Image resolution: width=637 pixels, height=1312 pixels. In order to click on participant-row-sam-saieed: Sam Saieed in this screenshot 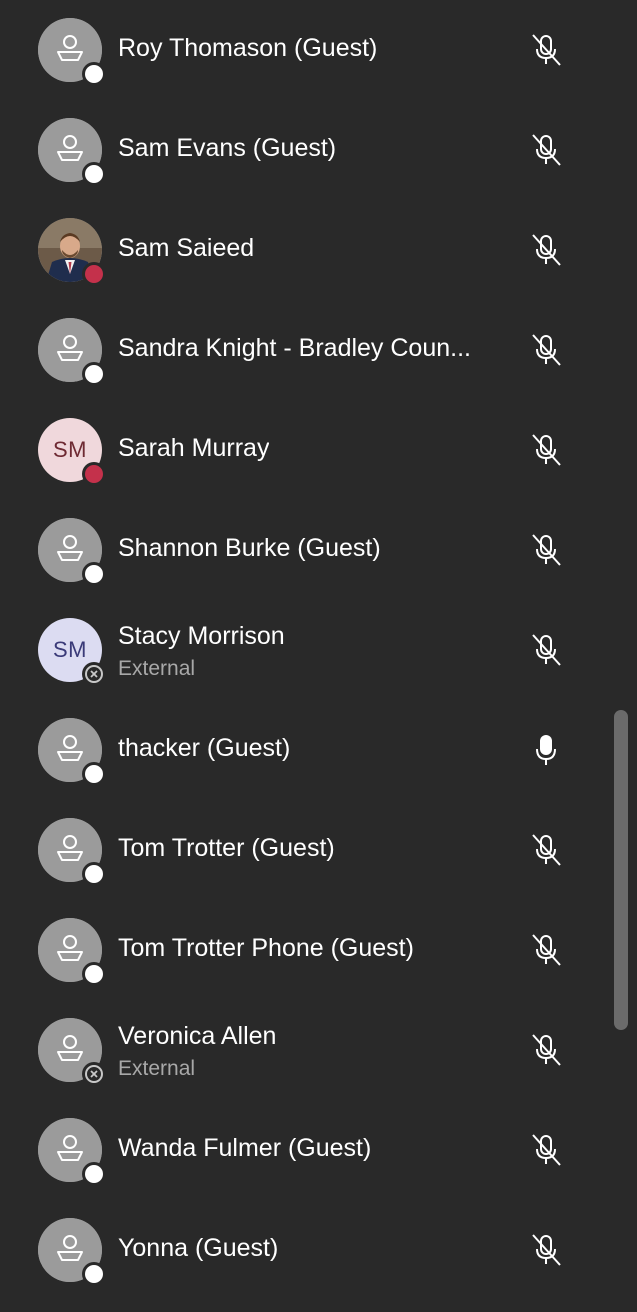, I will do `click(300, 250)`.